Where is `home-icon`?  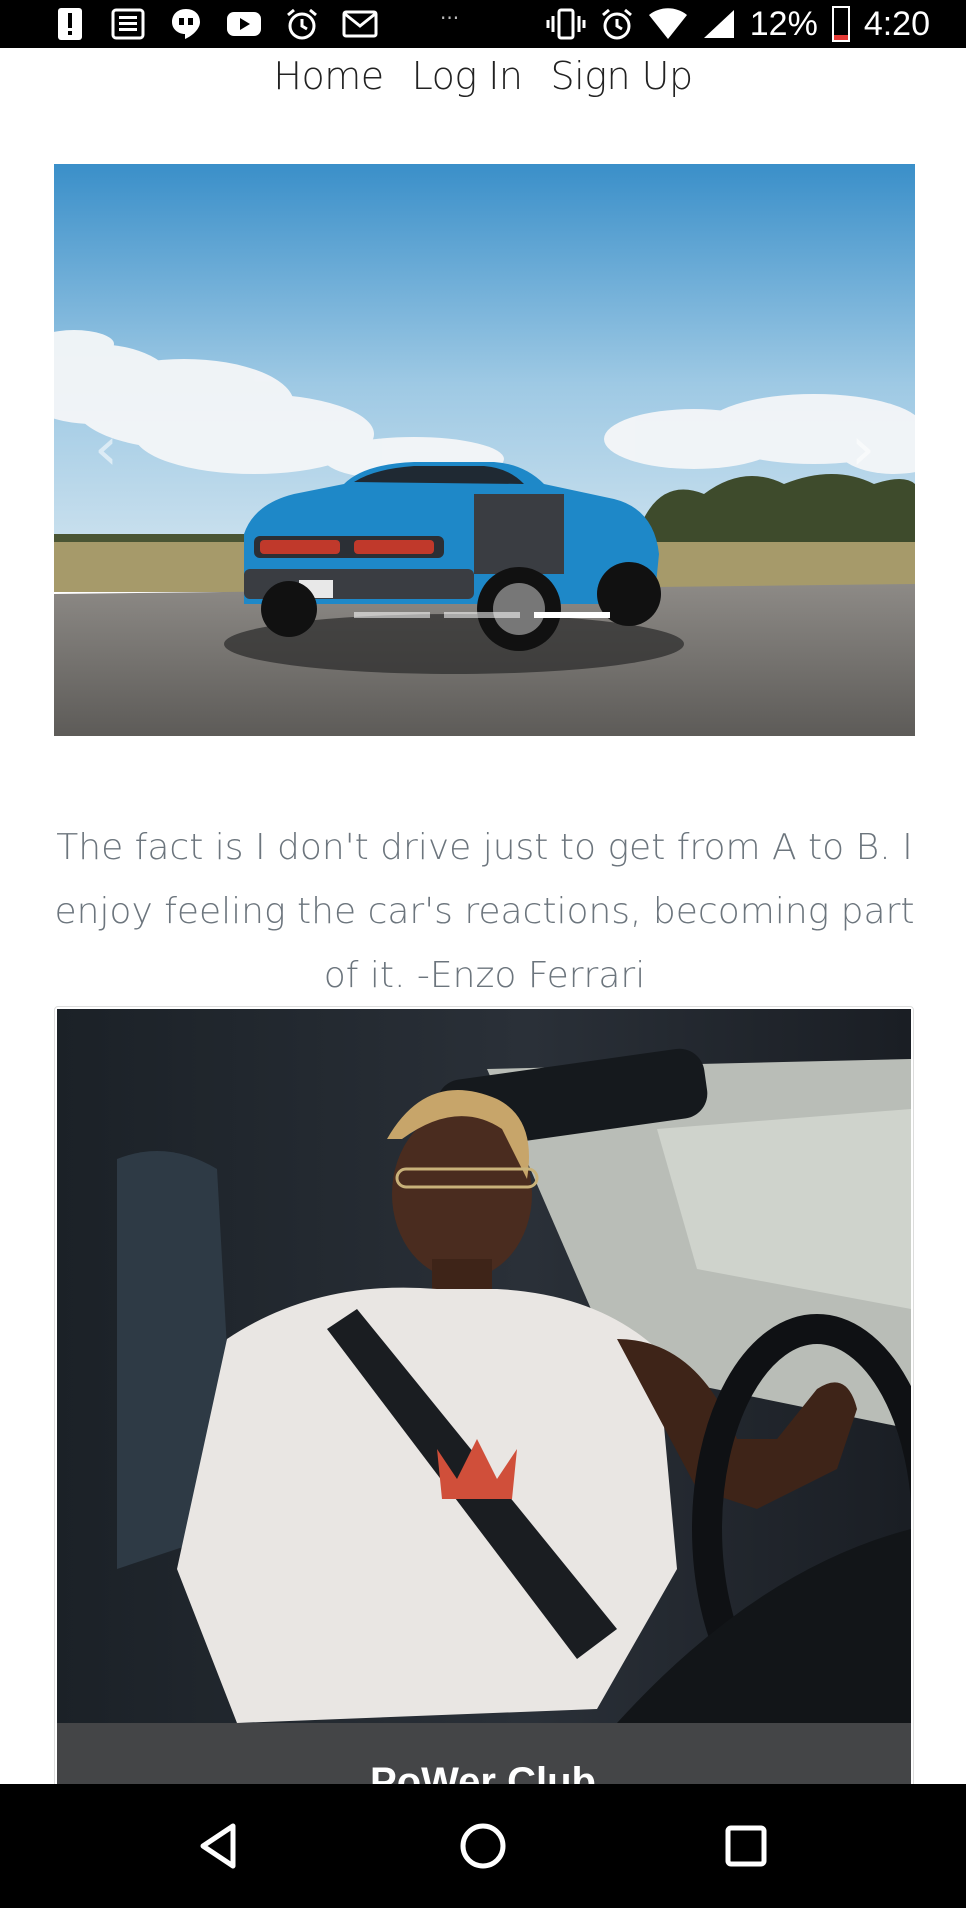
home-icon is located at coordinates (483, 1846).